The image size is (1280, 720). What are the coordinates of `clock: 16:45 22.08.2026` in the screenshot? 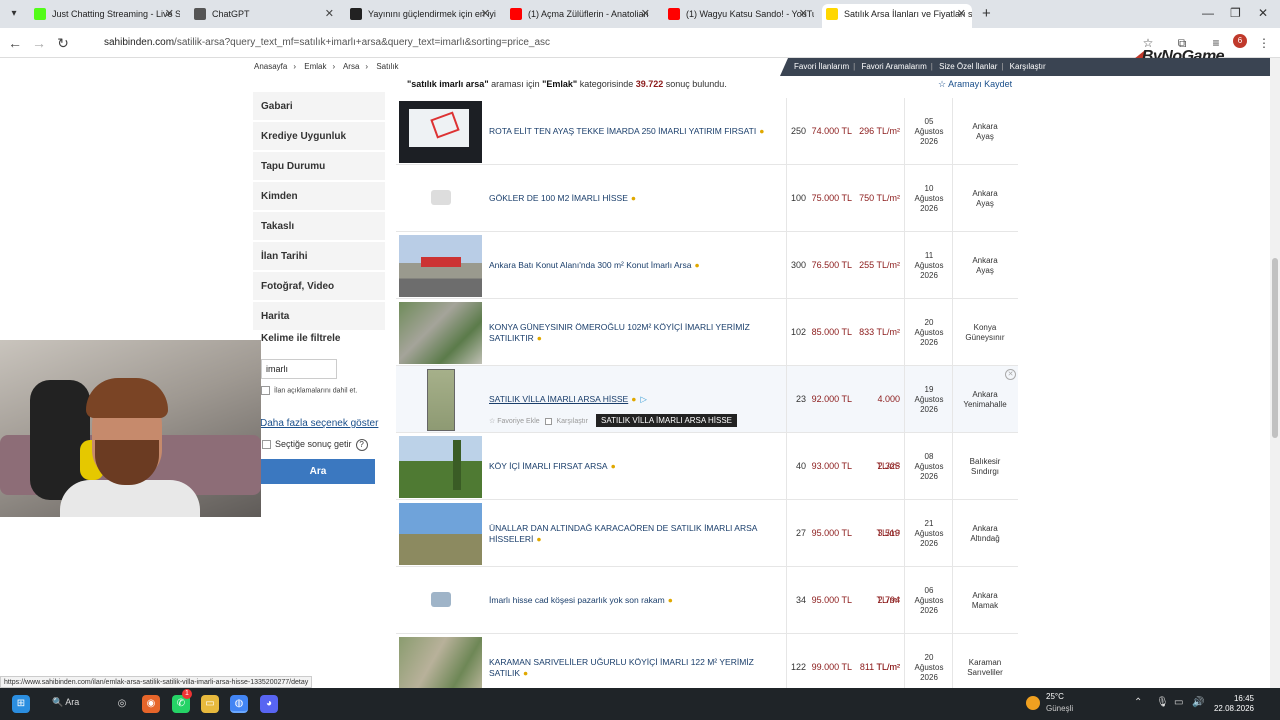 It's located at (1232, 704).